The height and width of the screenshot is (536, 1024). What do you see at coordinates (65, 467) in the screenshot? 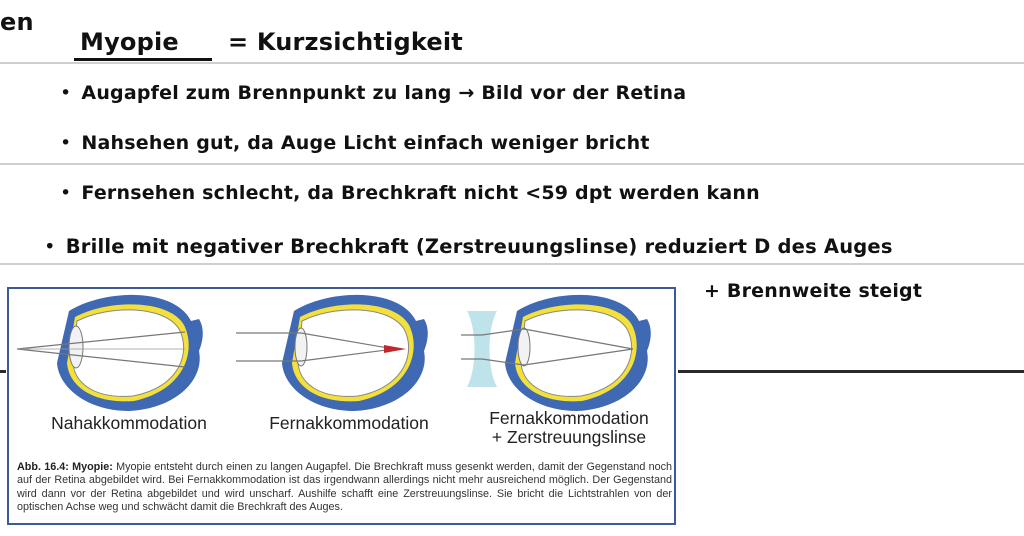
I see `caption-heading: Abb. 16.4: Myopie:` at bounding box center [65, 467].